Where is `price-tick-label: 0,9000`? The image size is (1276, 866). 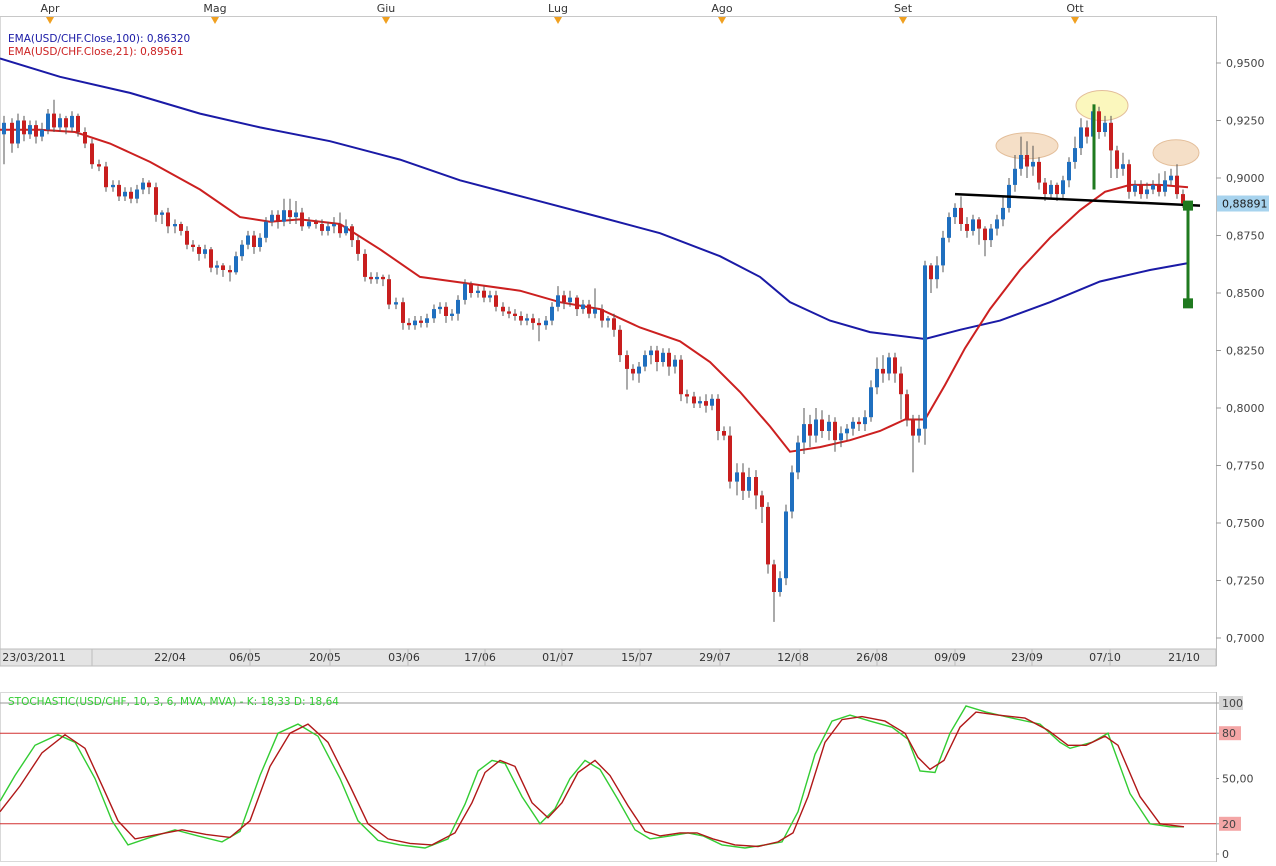 price-tick-label: 0,9000 is located at coordinates (1245, 178).